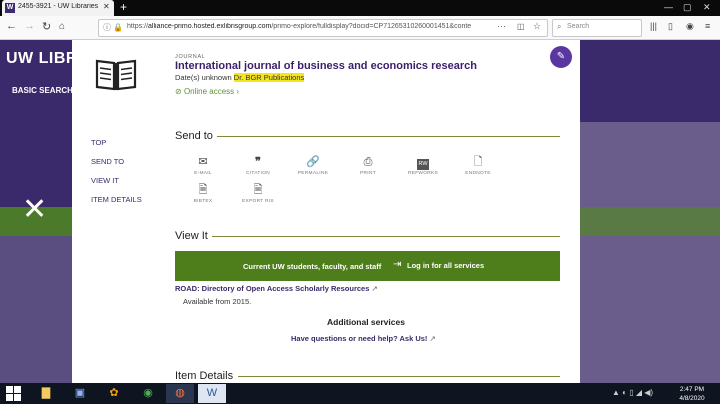 The image size is (720, 404). What do you see at coordinates (106, 6) in the screenshot?
I see `close-tab-icon: ✕` at bounding box center [106, 6].